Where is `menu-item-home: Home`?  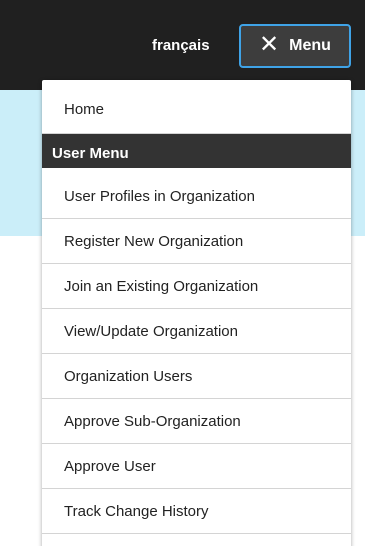
menu-item-home: Home is located at coordinates (196, 107).